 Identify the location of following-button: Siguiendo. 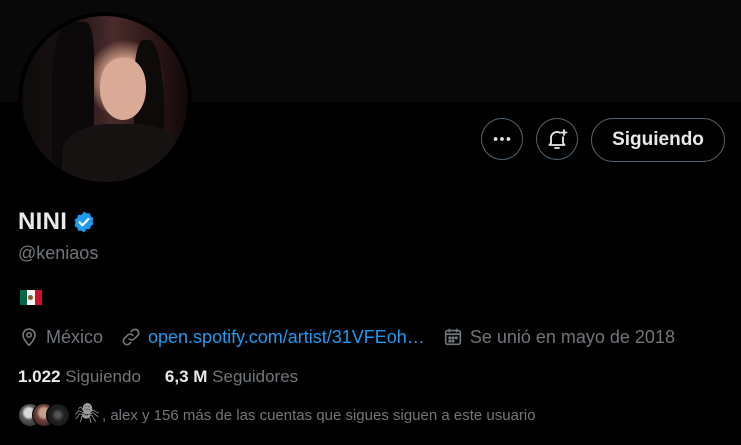
(658, 140).